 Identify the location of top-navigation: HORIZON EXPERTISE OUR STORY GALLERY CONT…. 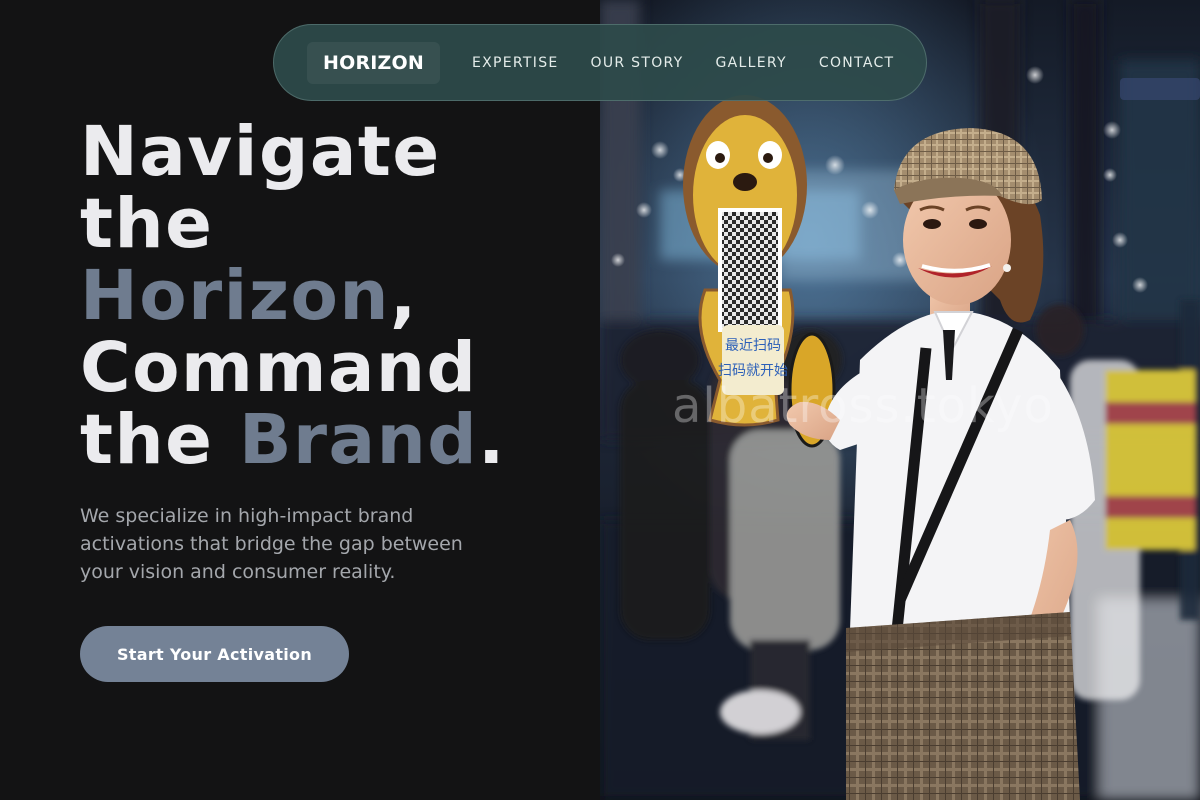
(600, 62).